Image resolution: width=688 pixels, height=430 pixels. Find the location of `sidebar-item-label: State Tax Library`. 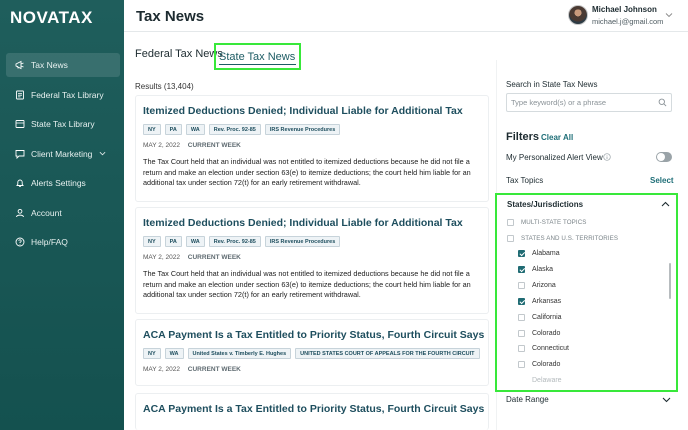

sidebar-item-label: State Tax Library is located at coordinates (63, 124).